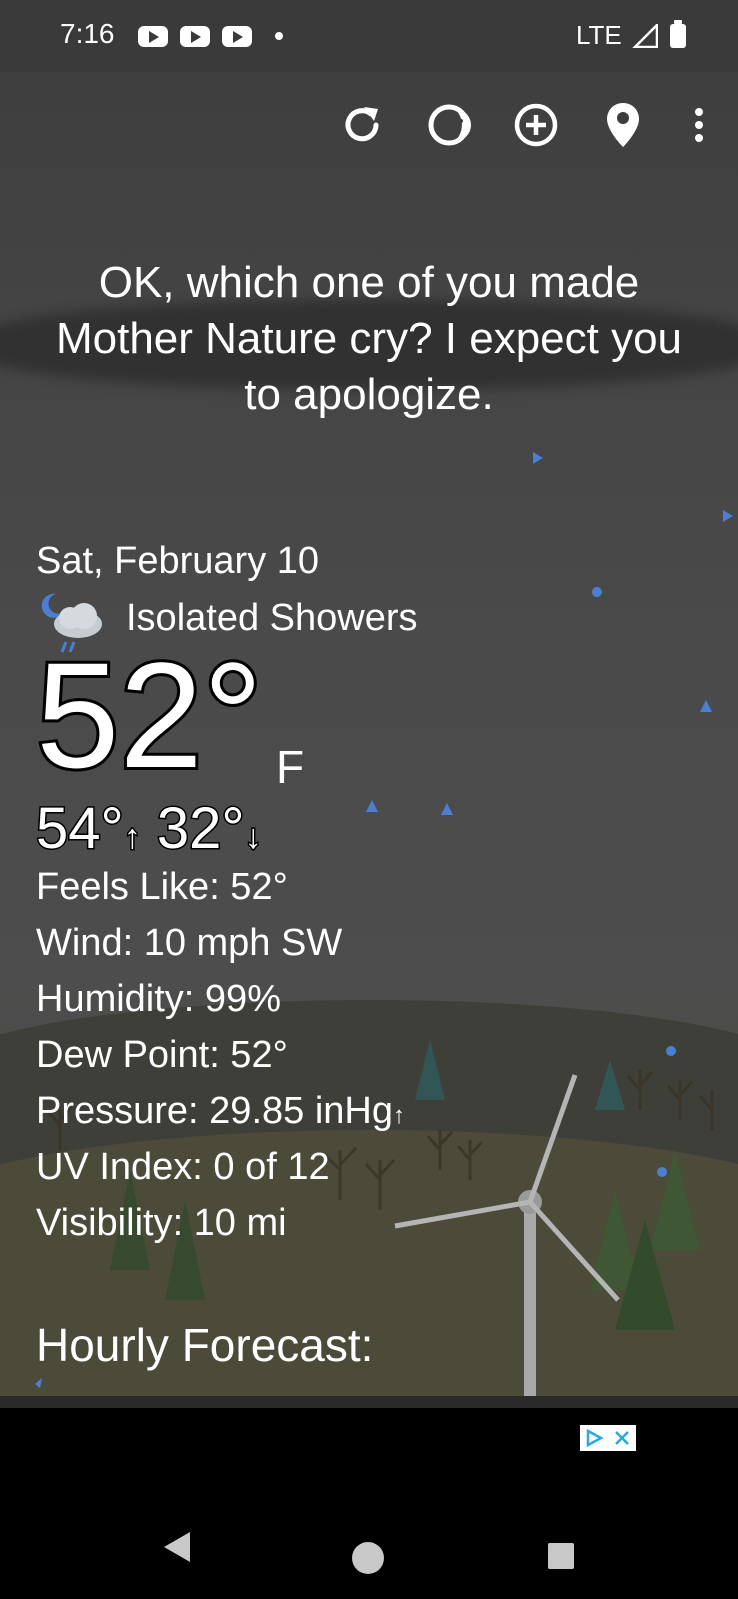 Image resolution: width=738 pixels, height=1599 pixels. I want to click on battery-icon, so click(678, 34).